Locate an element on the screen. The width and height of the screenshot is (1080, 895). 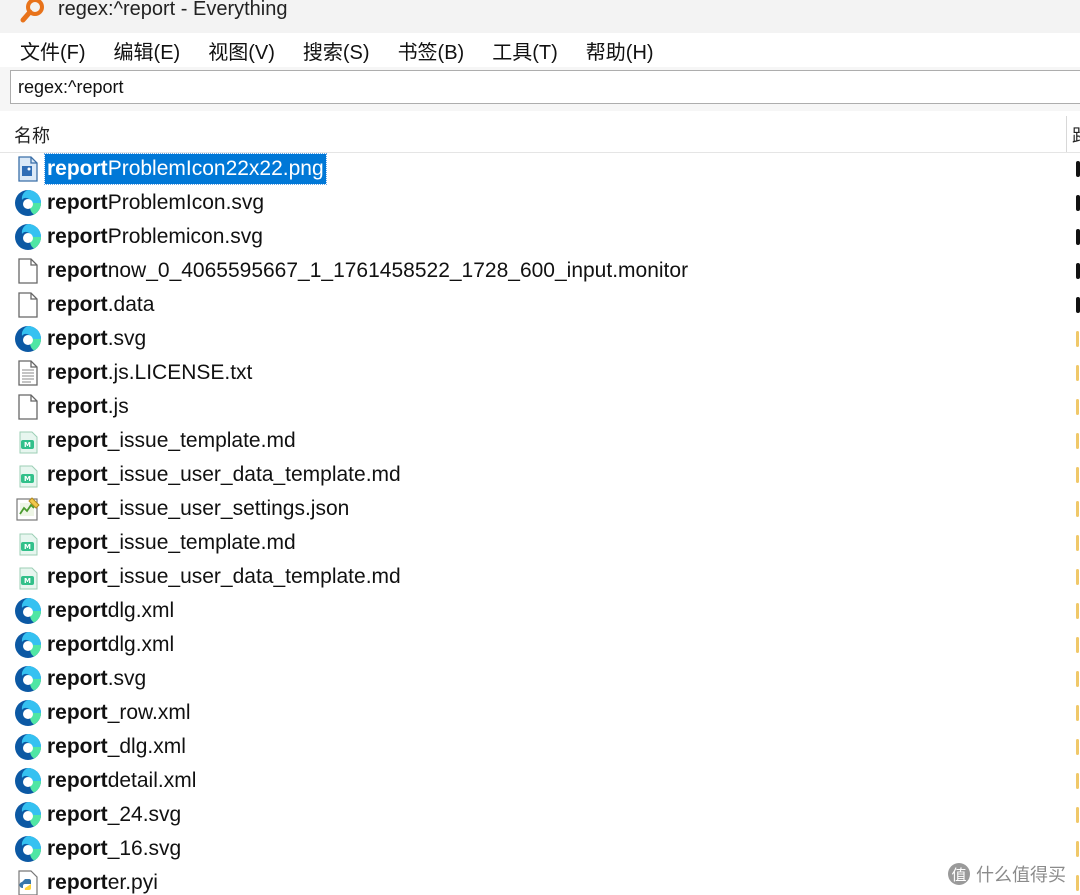
file-name: report_issue_user_settings.json is located at coordinates (198, 509).